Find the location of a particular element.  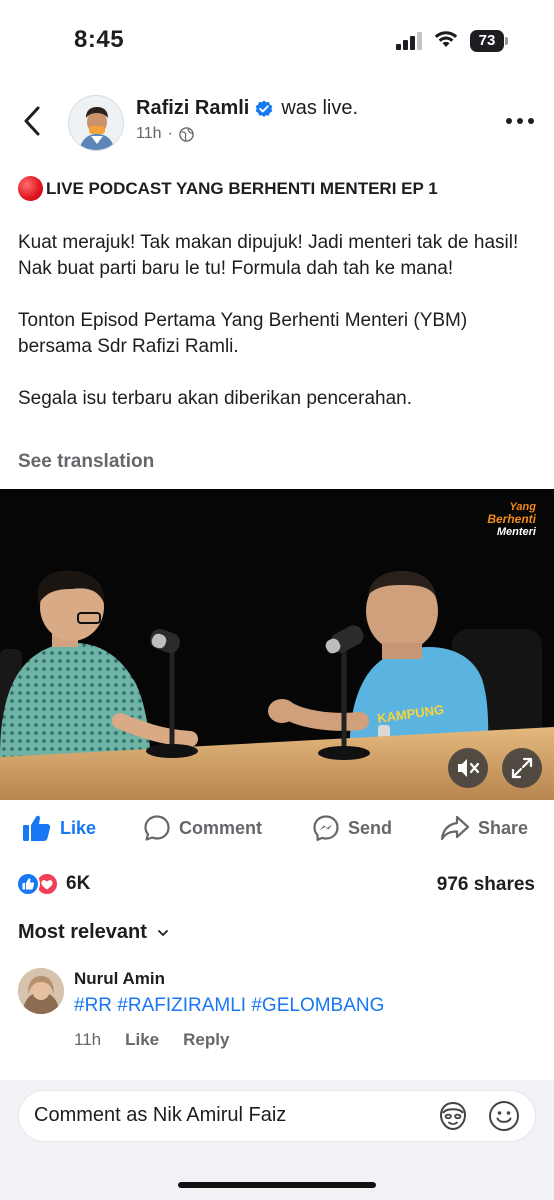

comment-reply-button: Reply is located at coordinates (206, 1040).